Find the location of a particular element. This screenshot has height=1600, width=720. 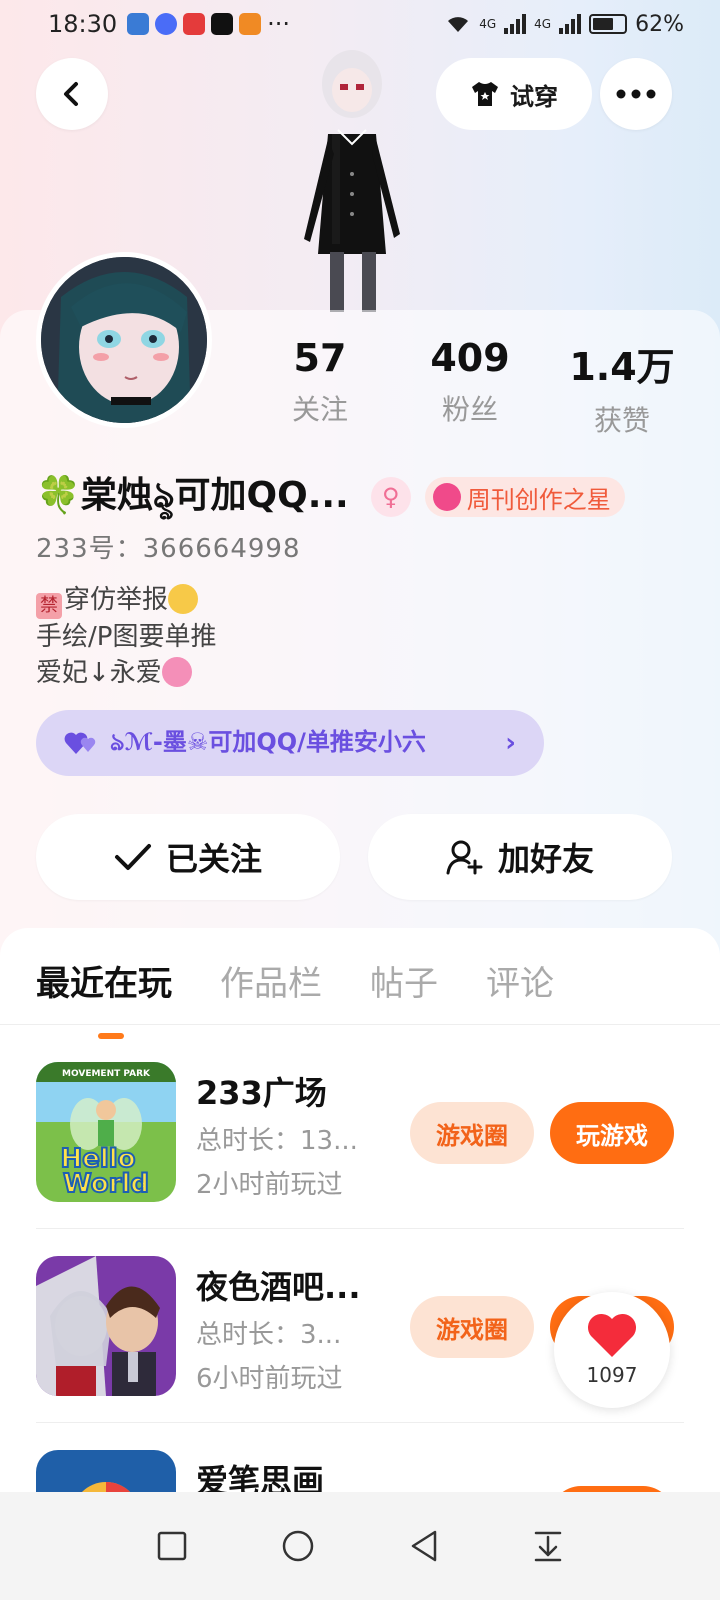

sad-face-icon is located at coordinates (183, 599).